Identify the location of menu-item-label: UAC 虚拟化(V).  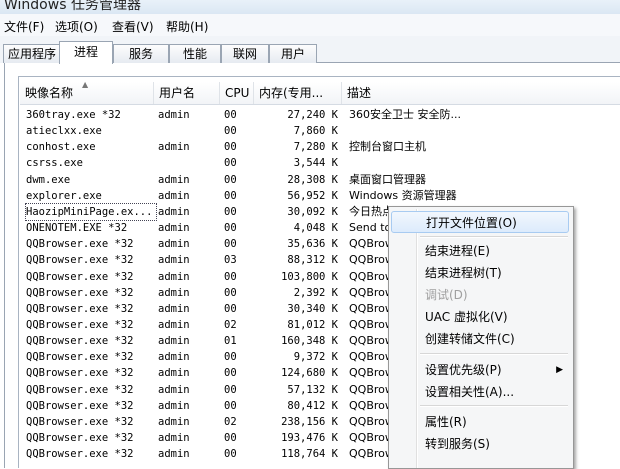
(466, 317).